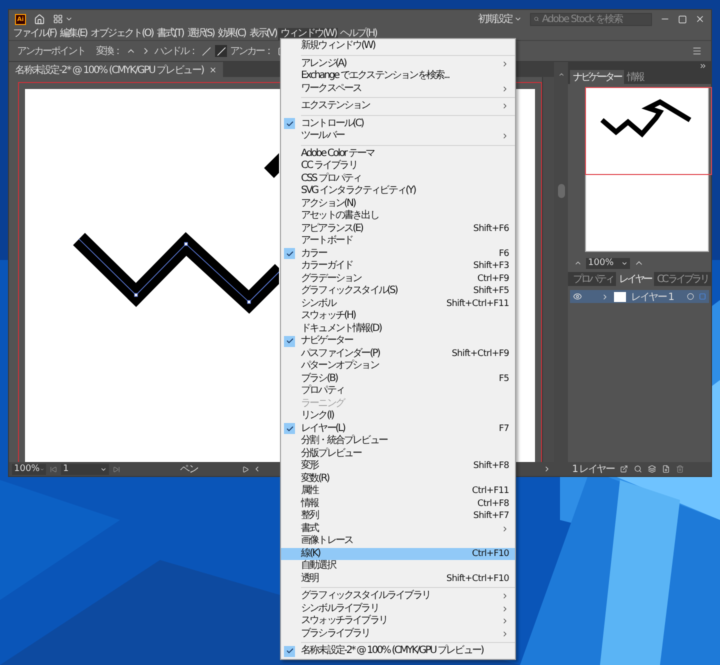 The height and width of the screenshot is (665, 720). What do you see at coordinates (398, 178) in the screenshot?
I see `menu-item: CSS プロパティ` at bounding box center [398, 178].